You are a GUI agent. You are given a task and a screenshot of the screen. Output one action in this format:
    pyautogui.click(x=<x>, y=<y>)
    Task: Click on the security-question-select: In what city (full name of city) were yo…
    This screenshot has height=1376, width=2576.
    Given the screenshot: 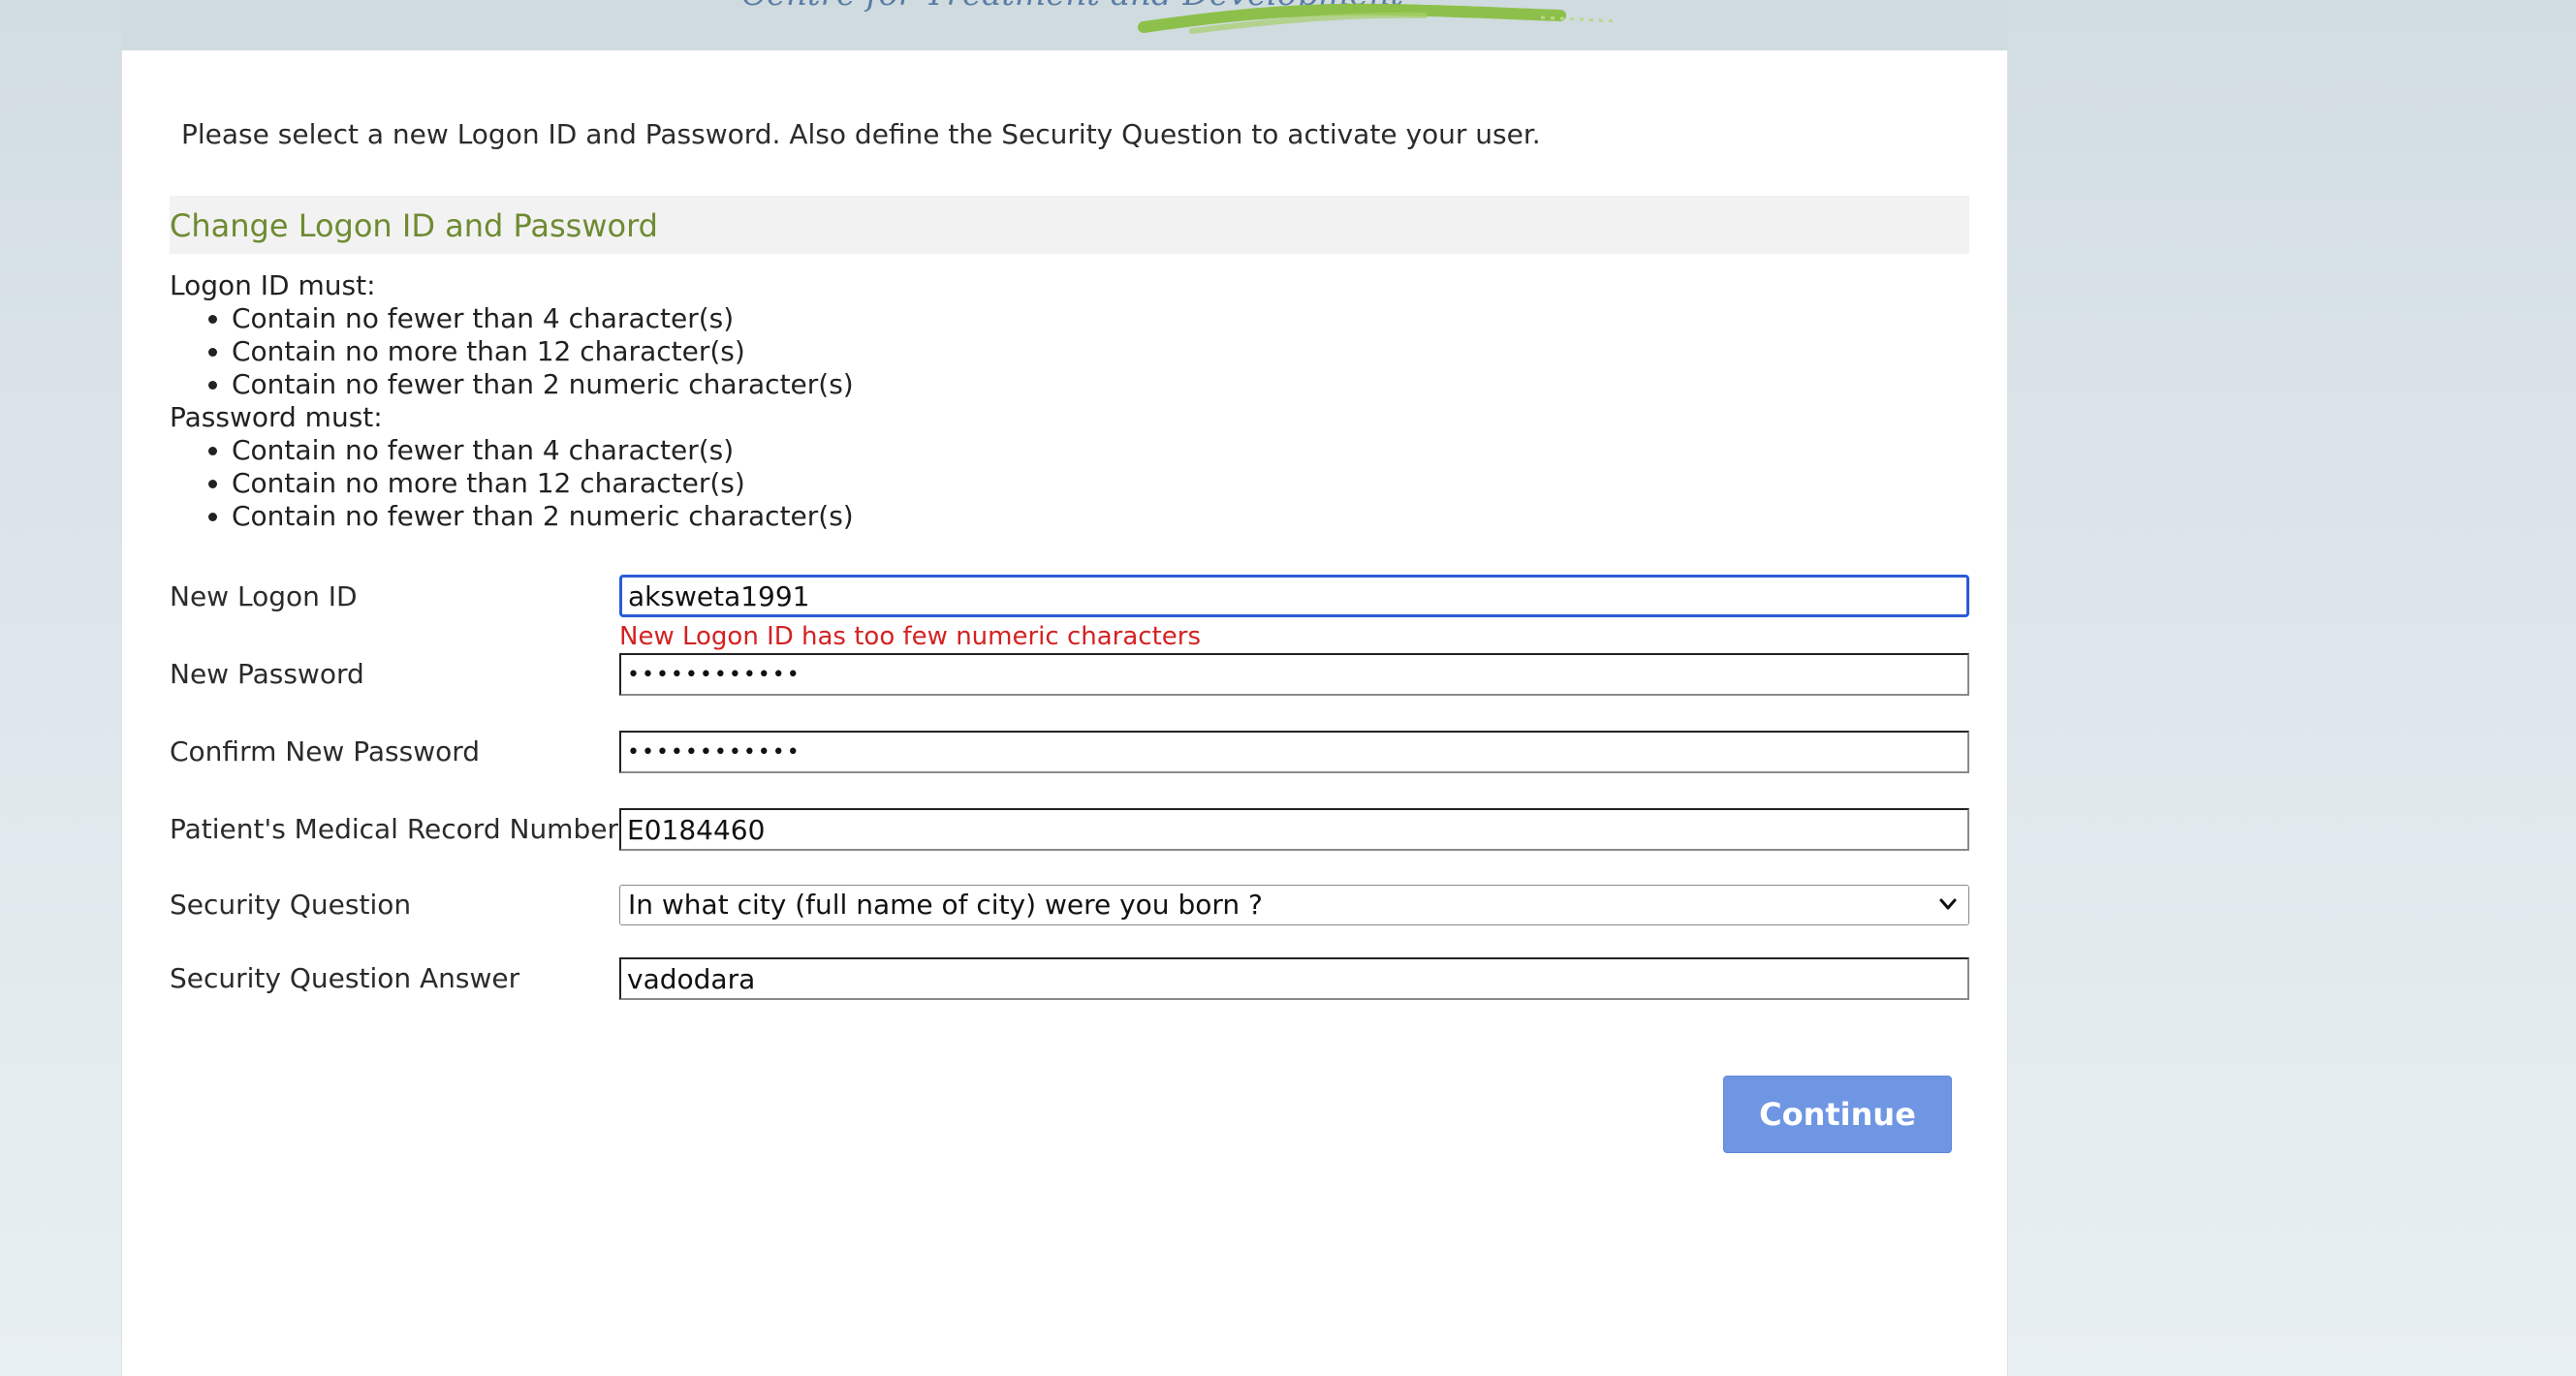 What is the action you would take?
    pyautogui.click(x=1294, y=905)
    